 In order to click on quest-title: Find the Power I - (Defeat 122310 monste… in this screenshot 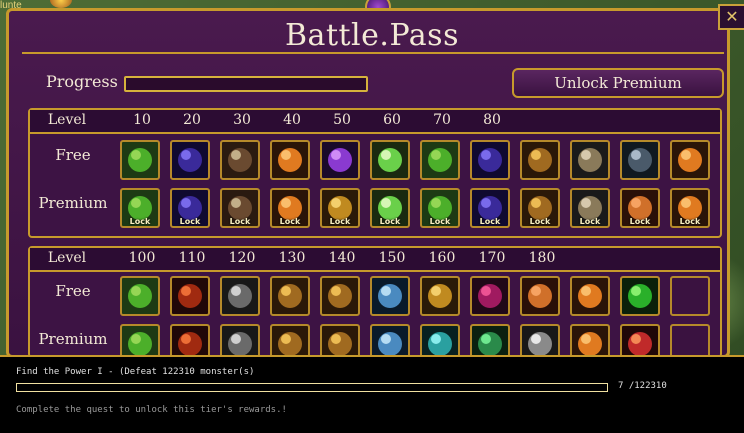, I will do `click(135, 372)`.